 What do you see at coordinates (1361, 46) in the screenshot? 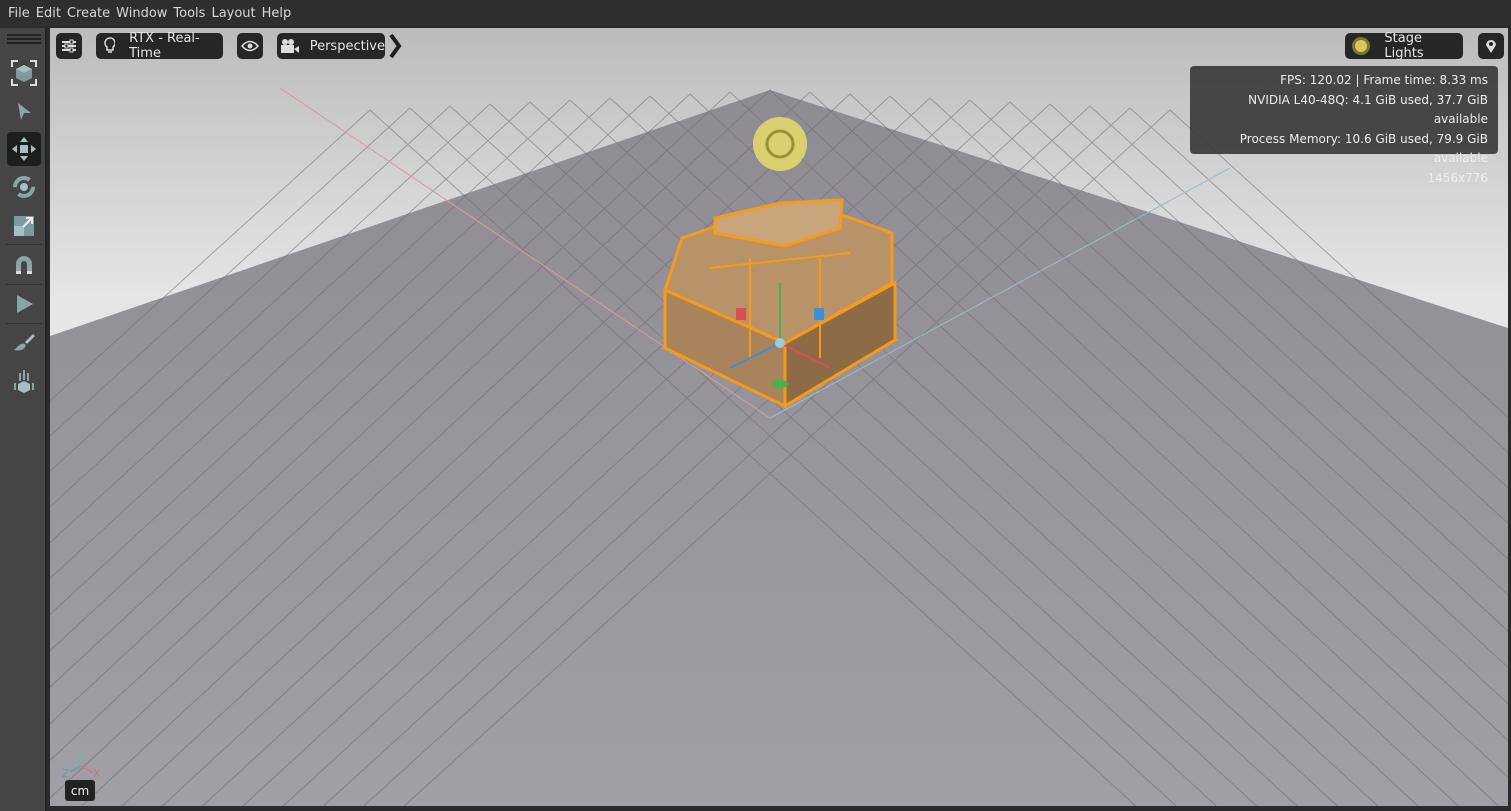
I see `sun-icon` at bounding box center [1361, 46].